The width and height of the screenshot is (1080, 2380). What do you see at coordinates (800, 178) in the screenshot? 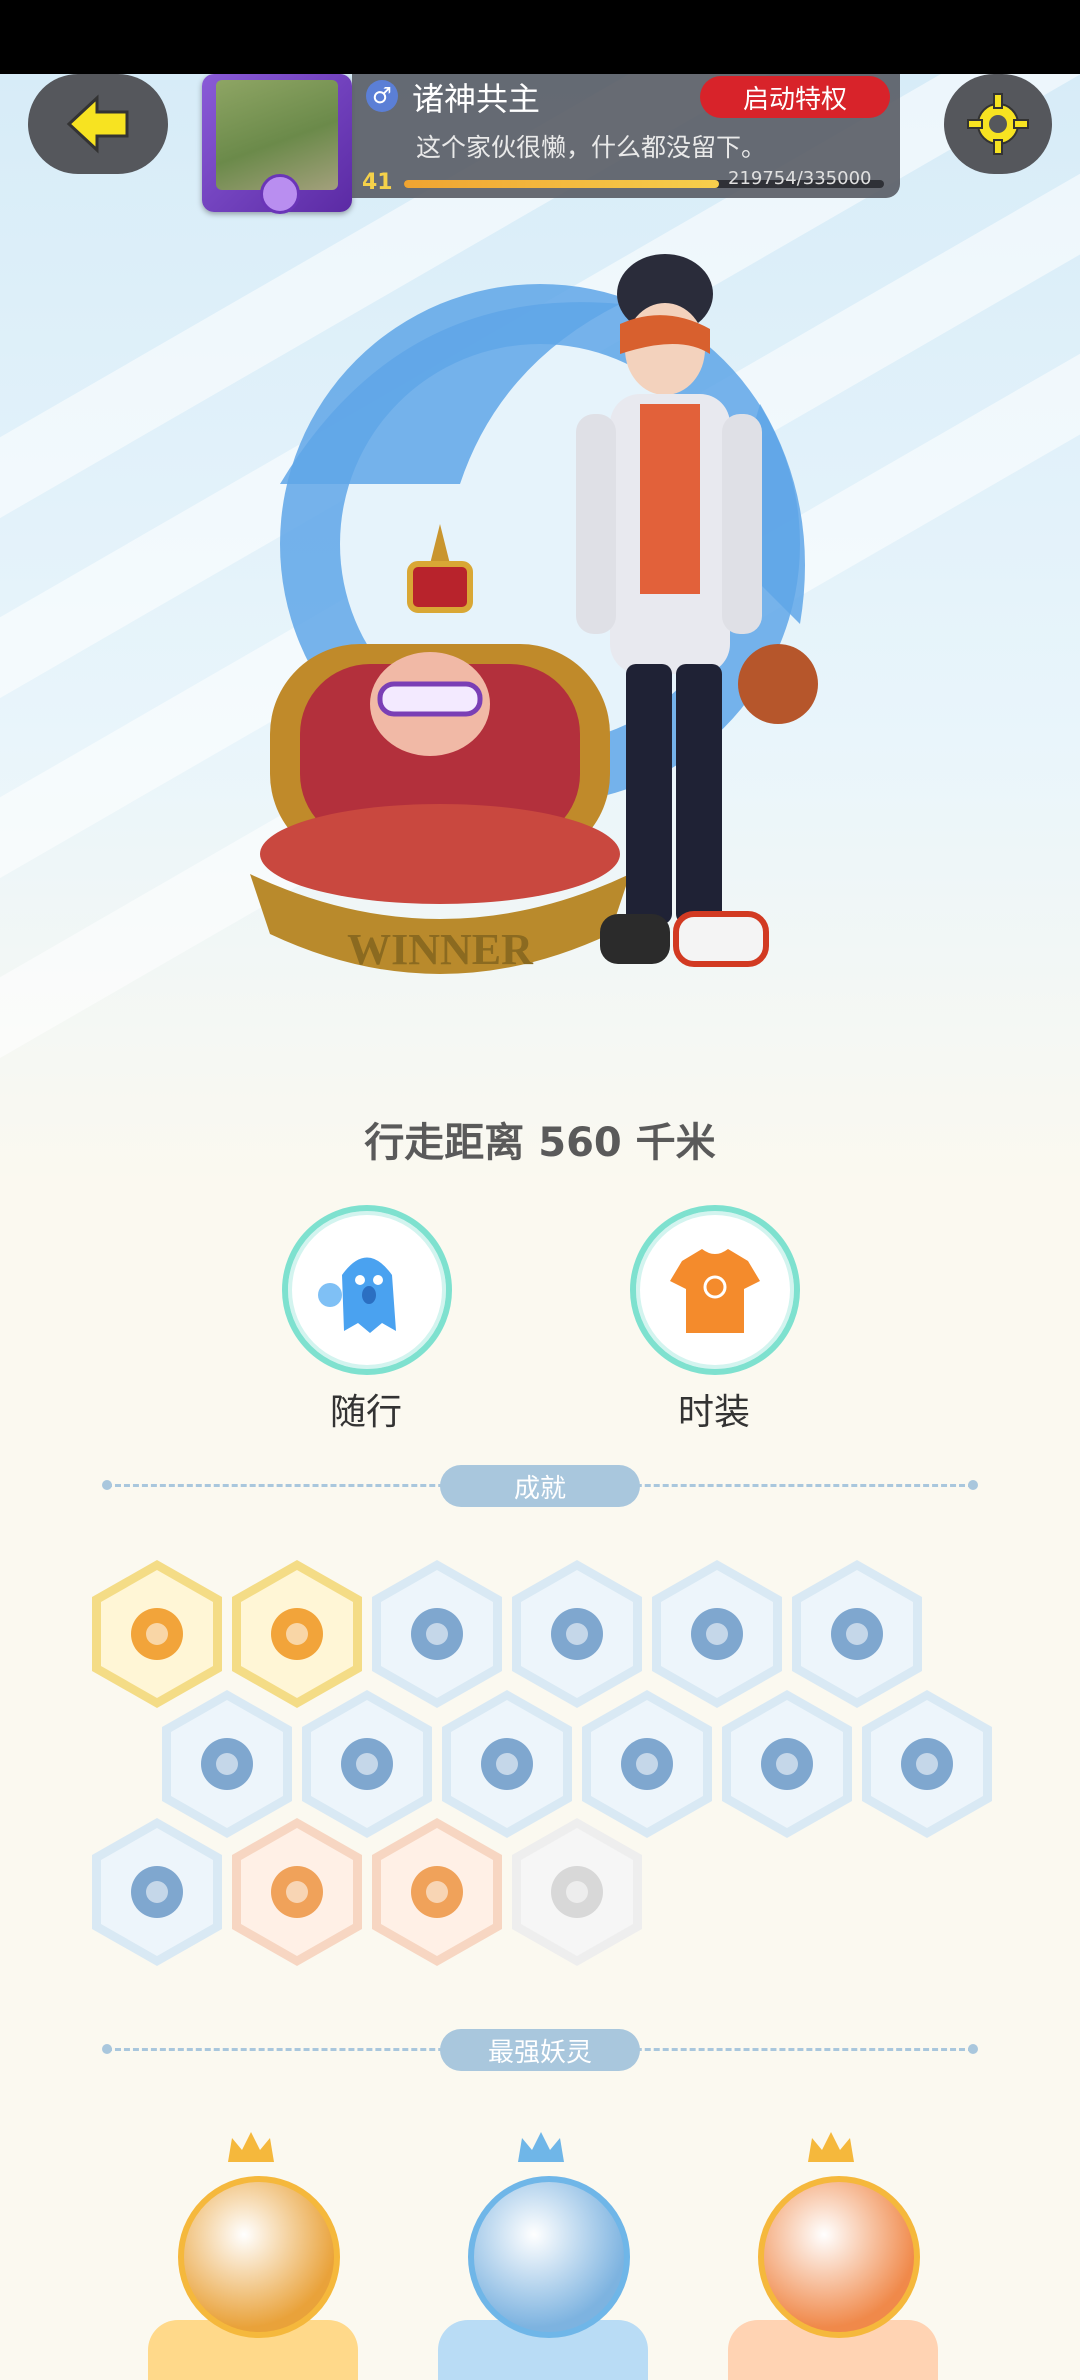
I see `xp-text: 219754/335000` at bounding box center [800, 178].